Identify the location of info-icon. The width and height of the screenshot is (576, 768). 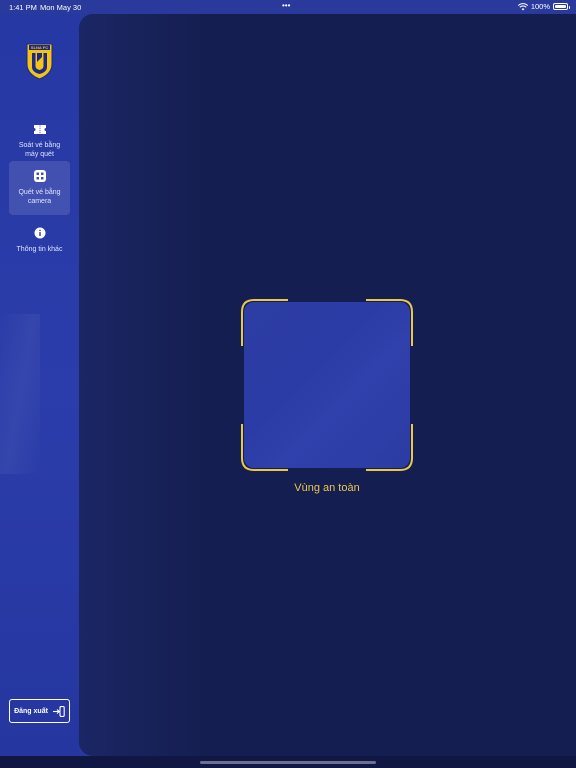
(40, 233).